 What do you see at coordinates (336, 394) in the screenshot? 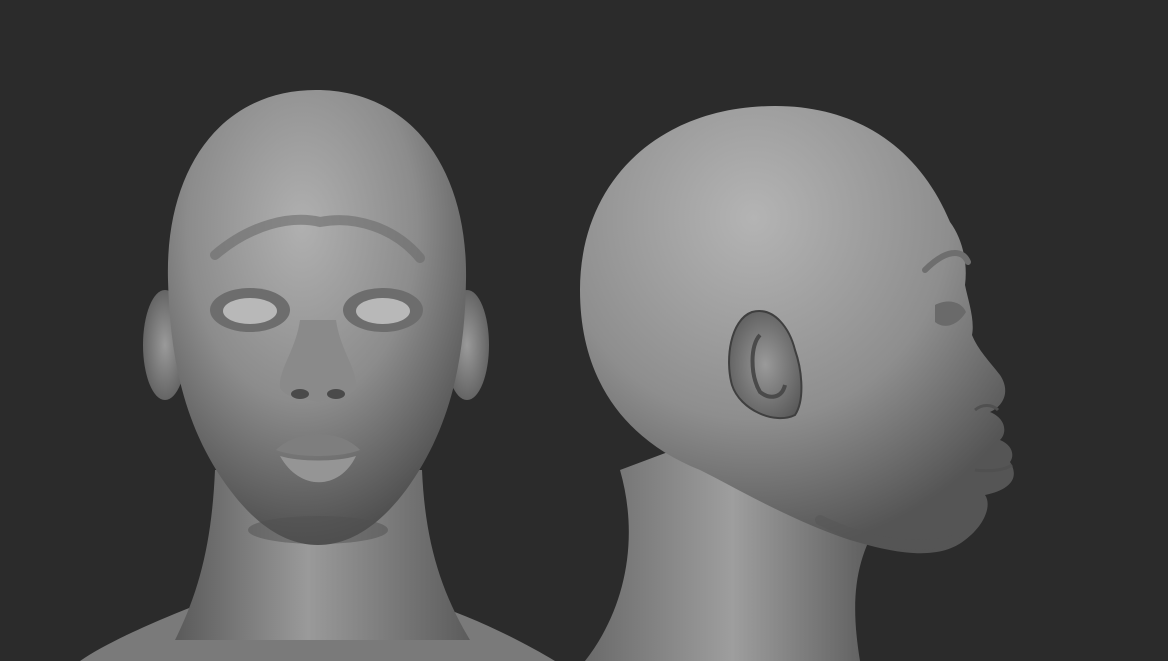
I see `front-right-nostril` at bounding box center [336, 394].